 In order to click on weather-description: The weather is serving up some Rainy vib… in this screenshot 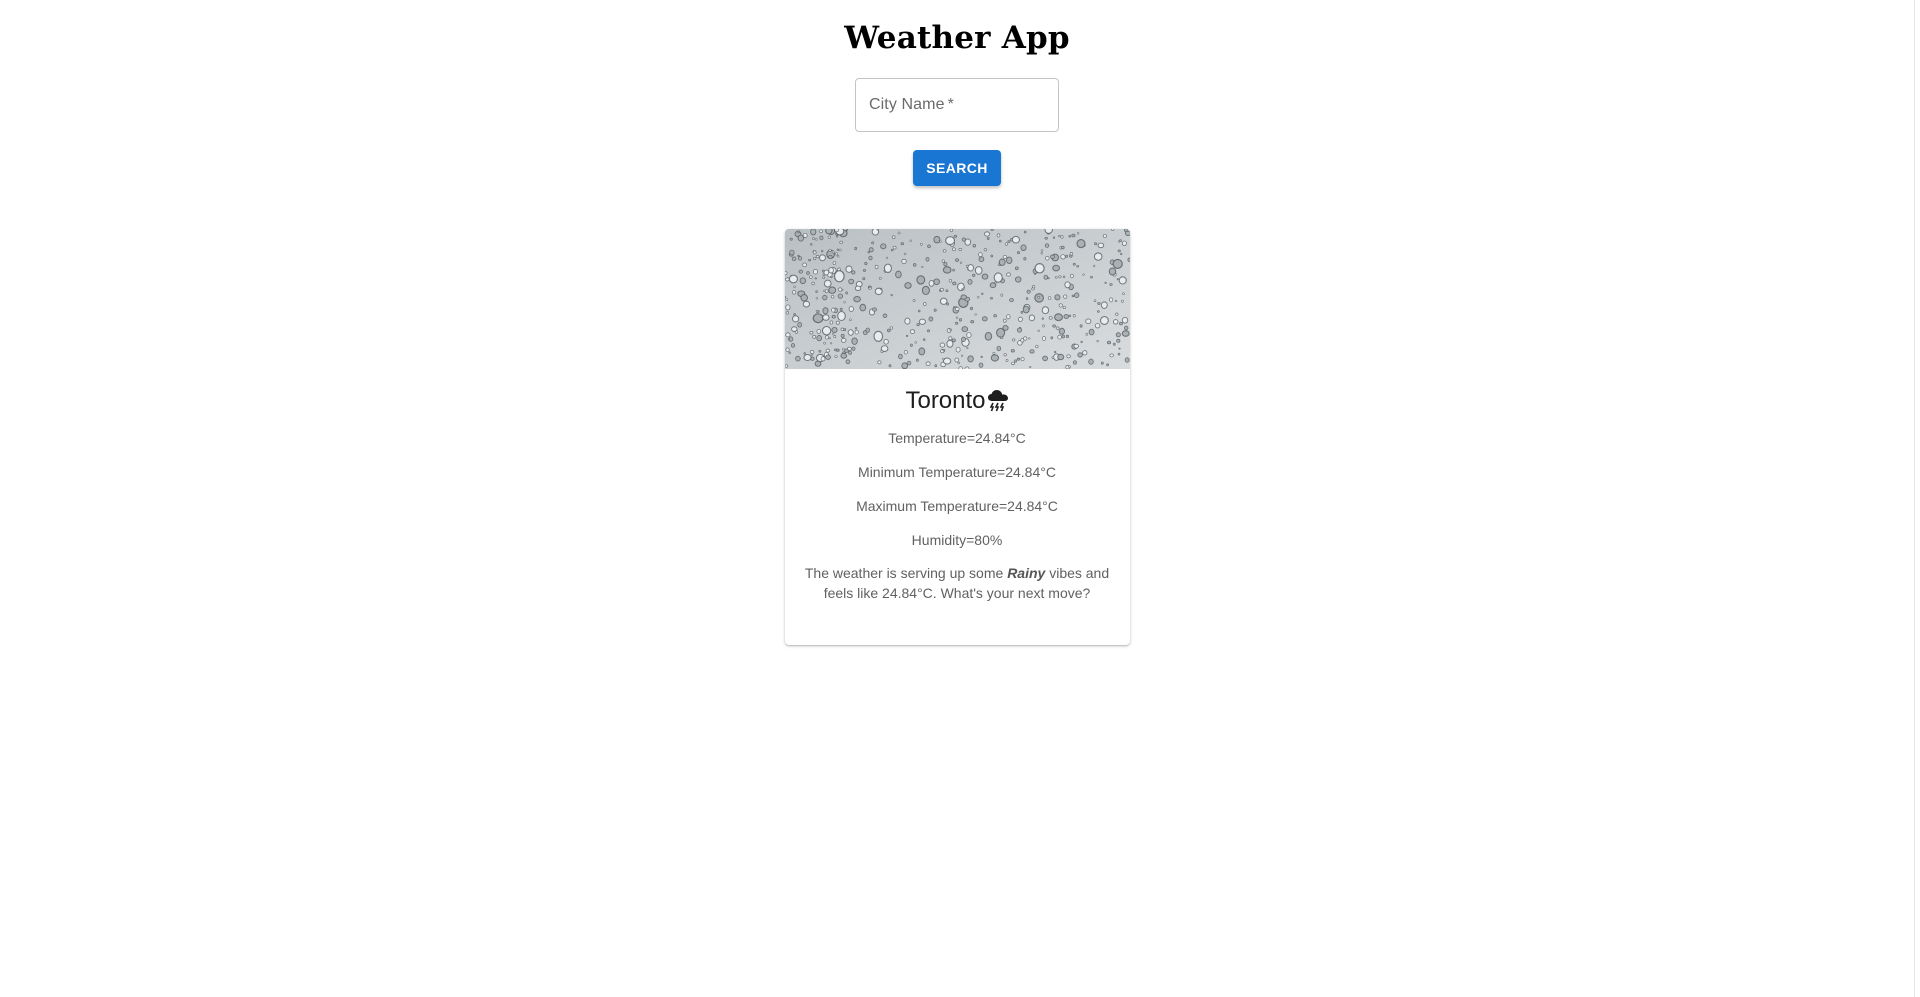, I will do `click(957, 583)`.